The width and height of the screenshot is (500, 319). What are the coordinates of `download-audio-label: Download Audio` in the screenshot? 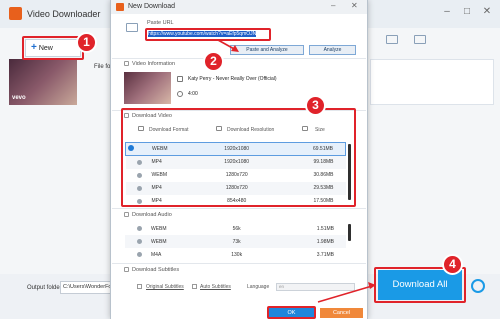 It's located at (148, 215).